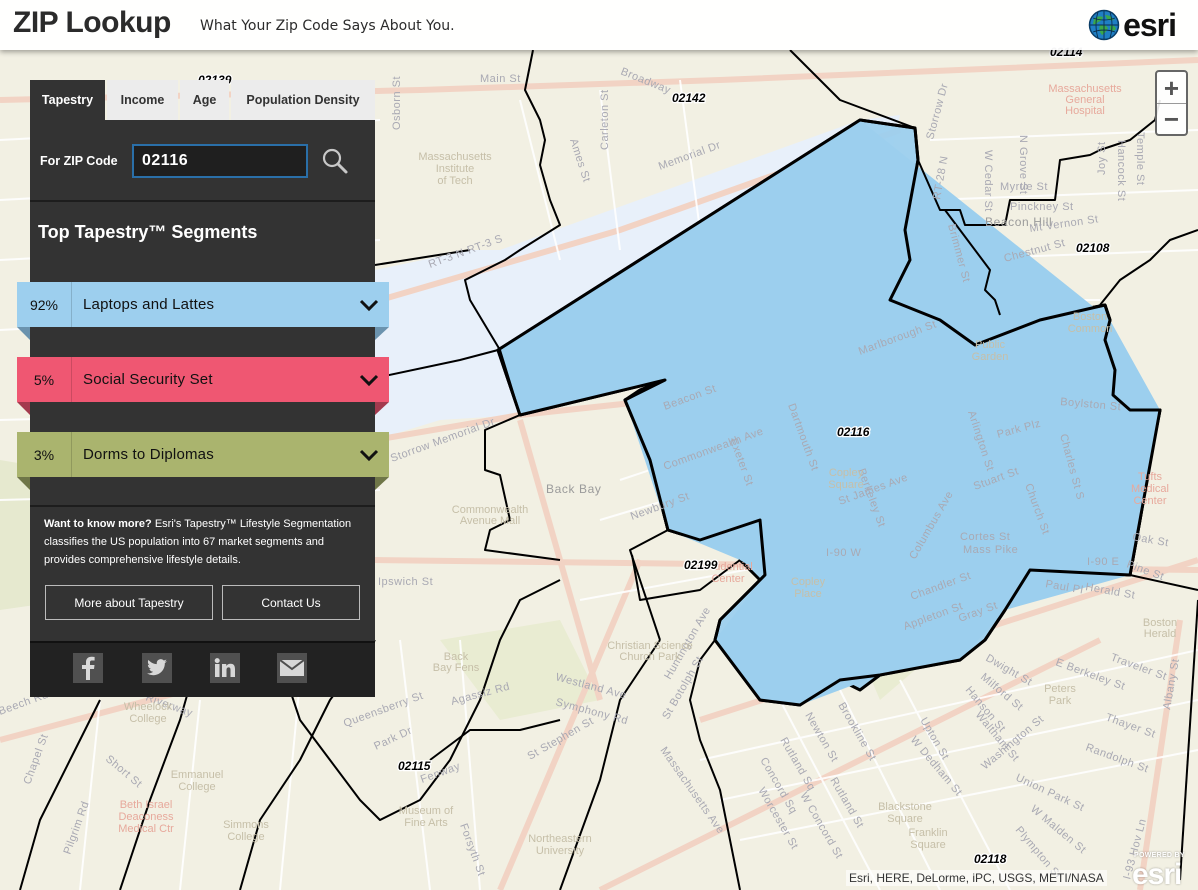  Describe the element at coordinates (148, 379) in the screenshot. I see `segment-name: Social Security Set` at that location.